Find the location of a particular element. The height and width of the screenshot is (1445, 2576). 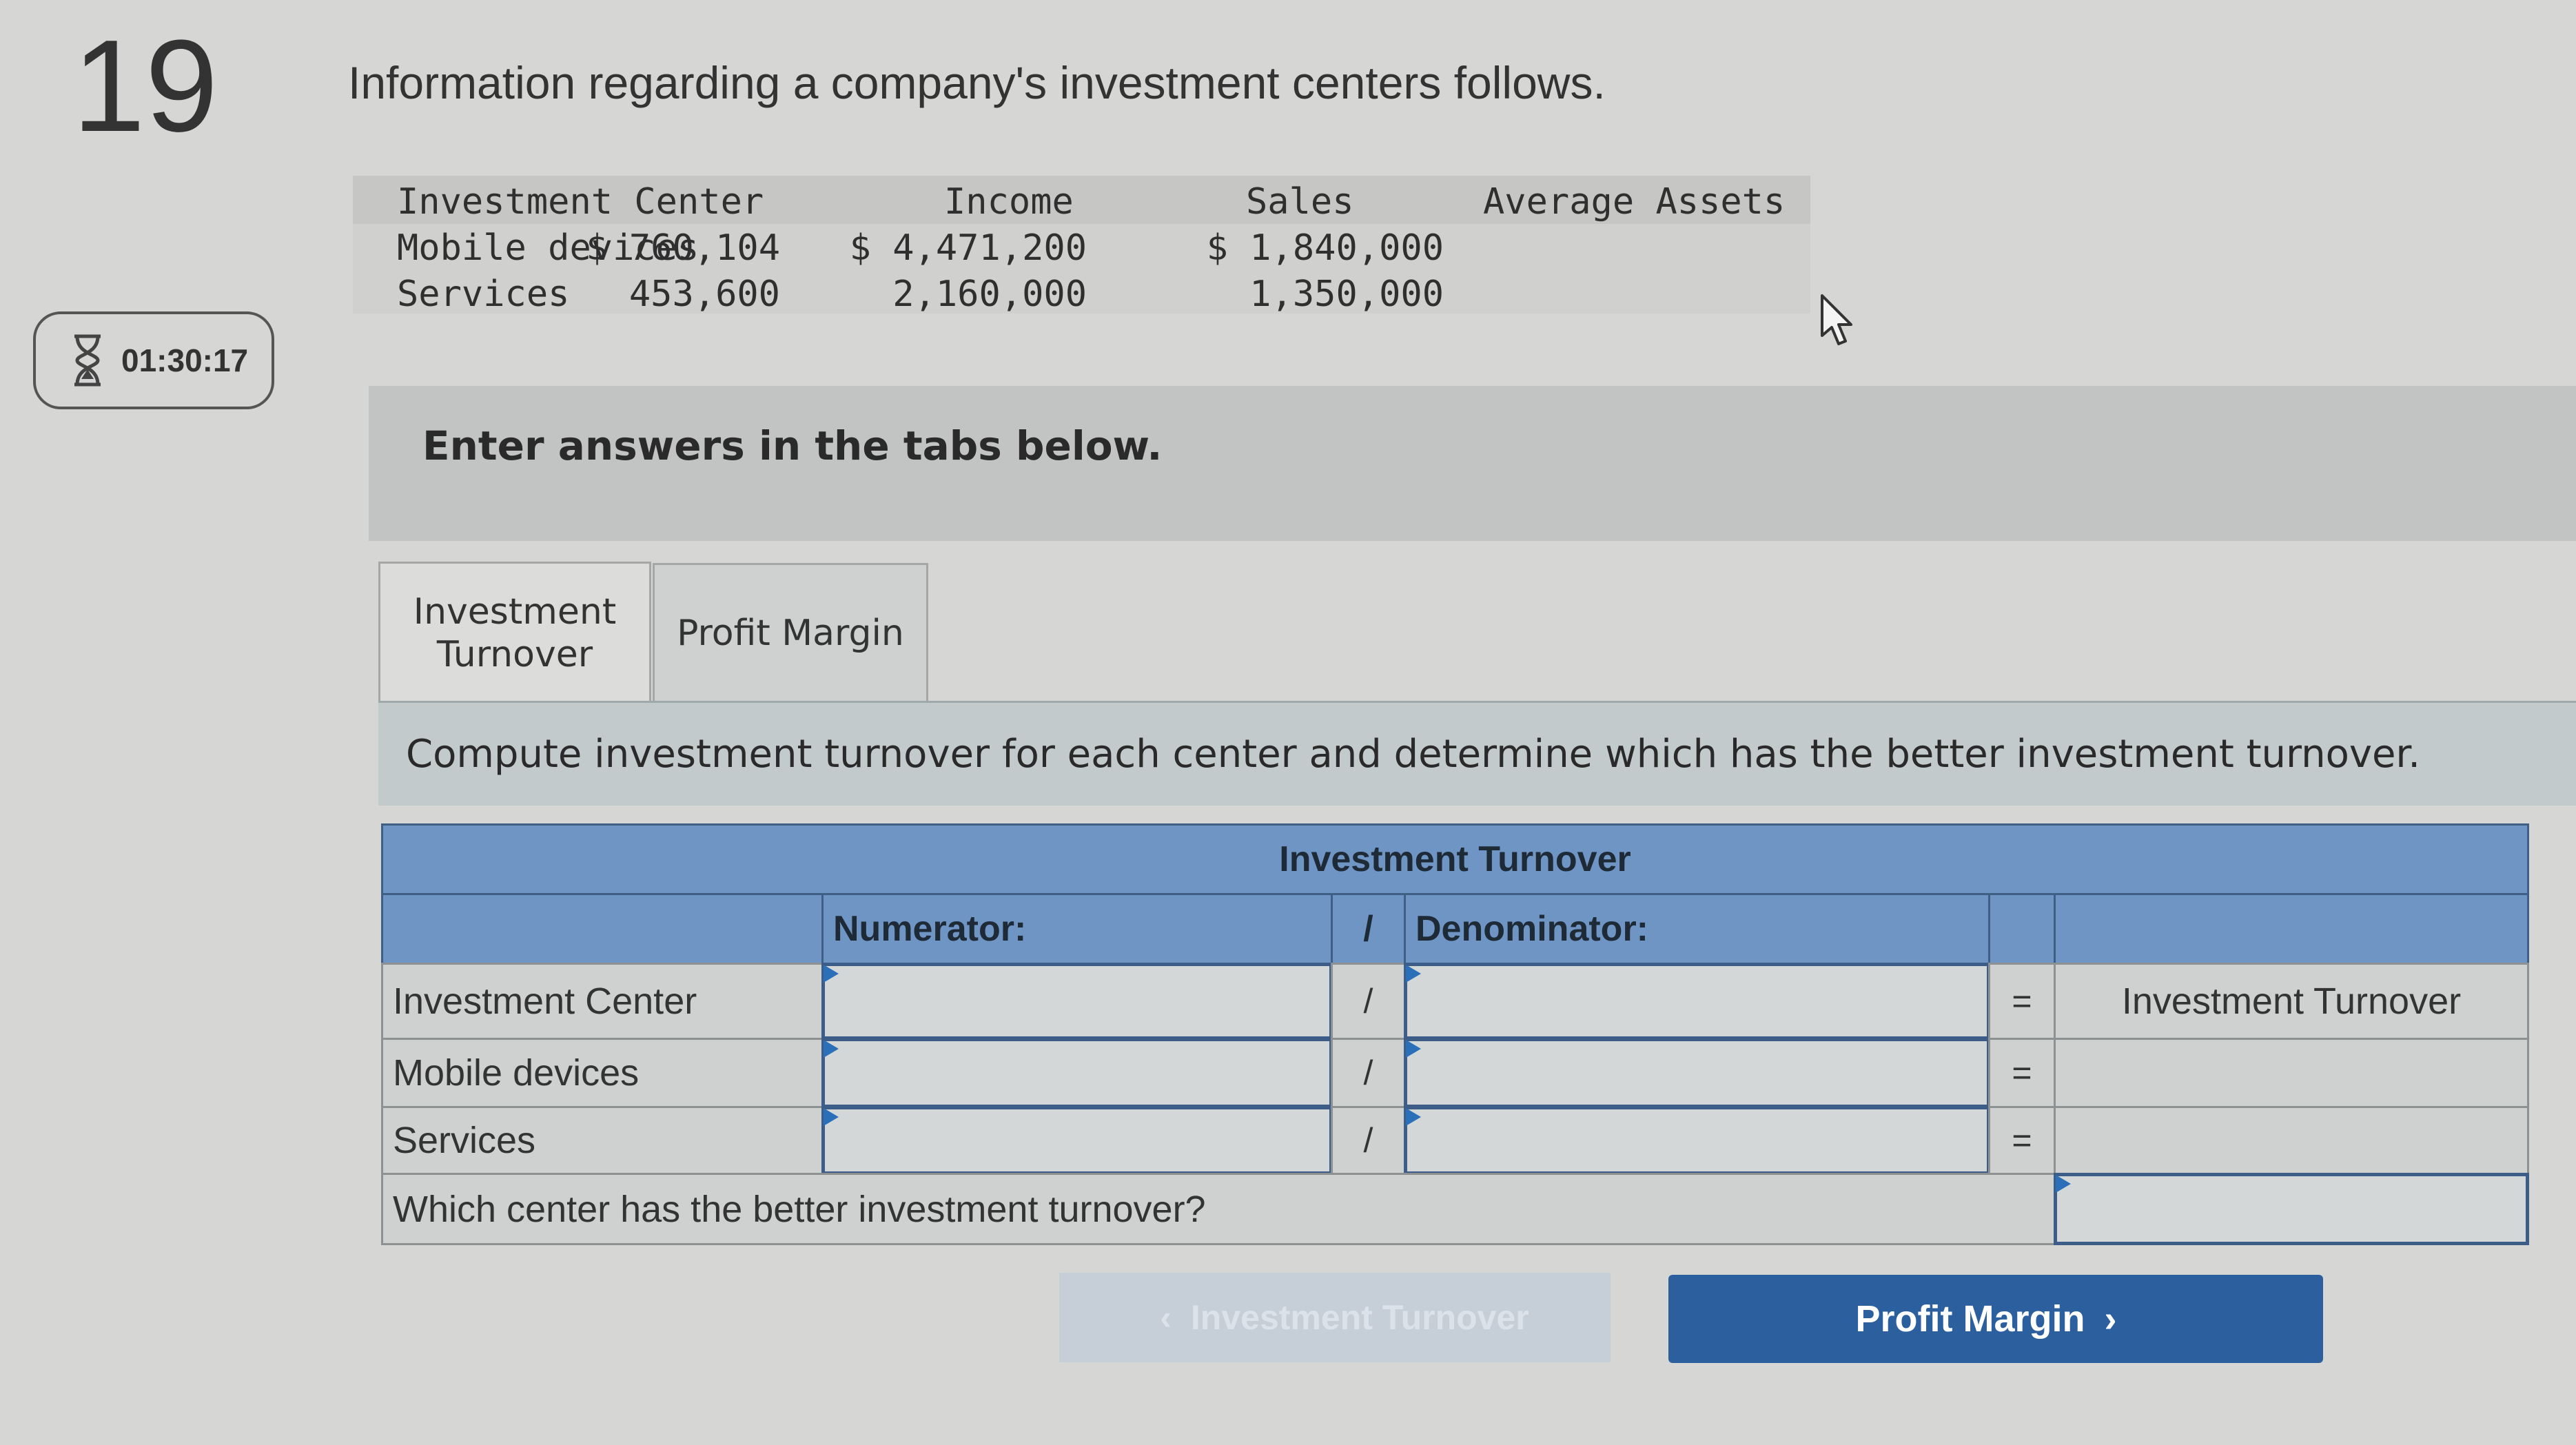

mouse-pointer-icon is located at coordinates (1836, 319).